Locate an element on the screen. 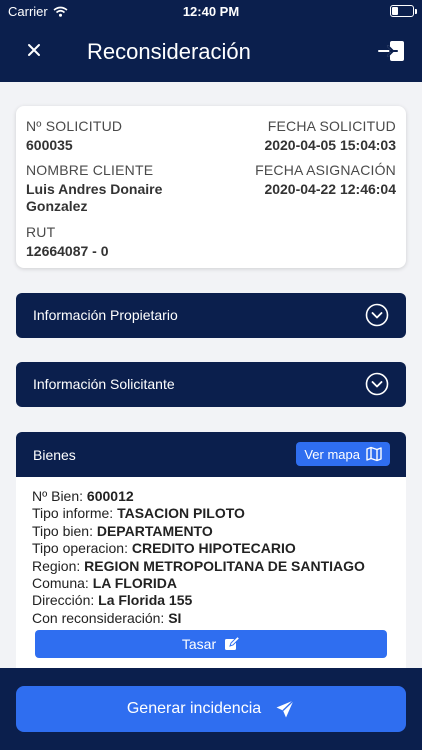  edit-icon is located at coordinates (233, 643).